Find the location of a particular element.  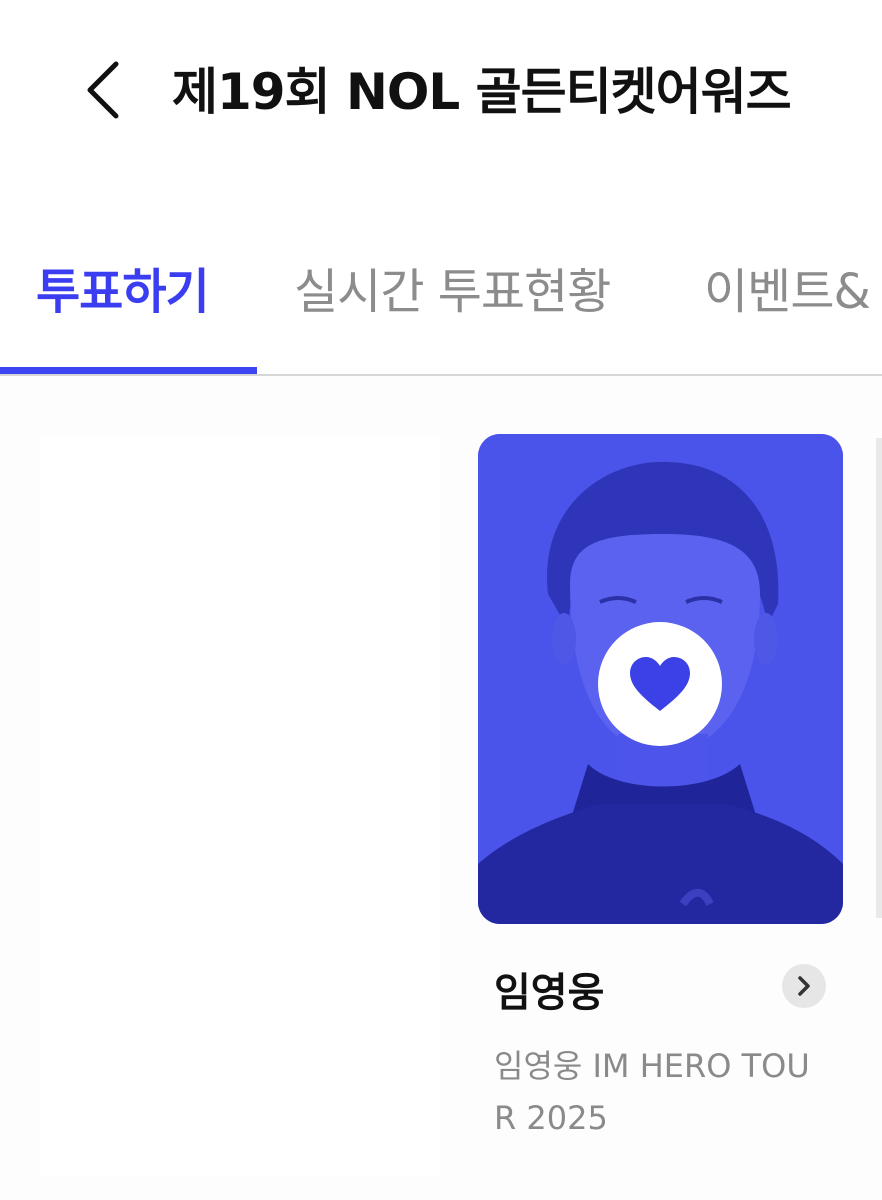

vote-heart-button is located at coordinates (660, 684).